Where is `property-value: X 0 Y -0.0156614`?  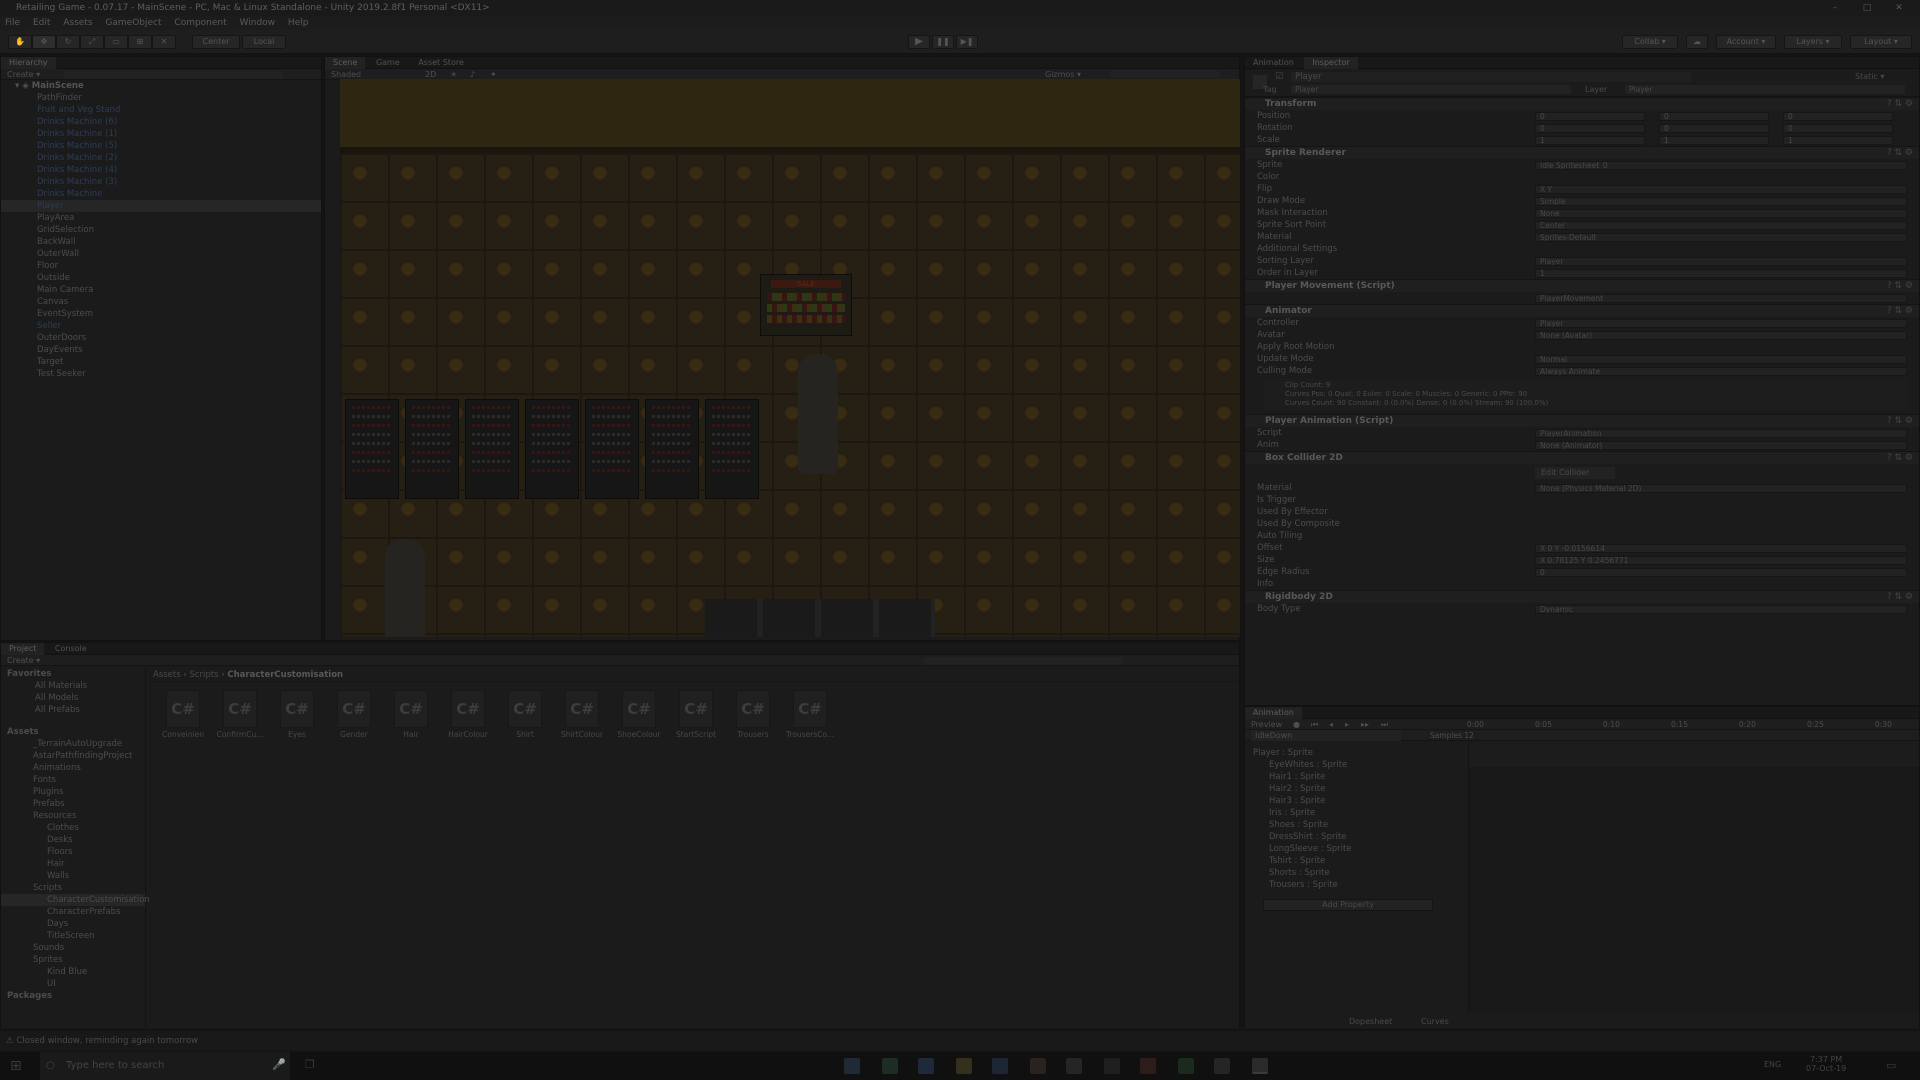 property-value: X 0 Y -0.0156614 is located at coordinates (1721, 548).